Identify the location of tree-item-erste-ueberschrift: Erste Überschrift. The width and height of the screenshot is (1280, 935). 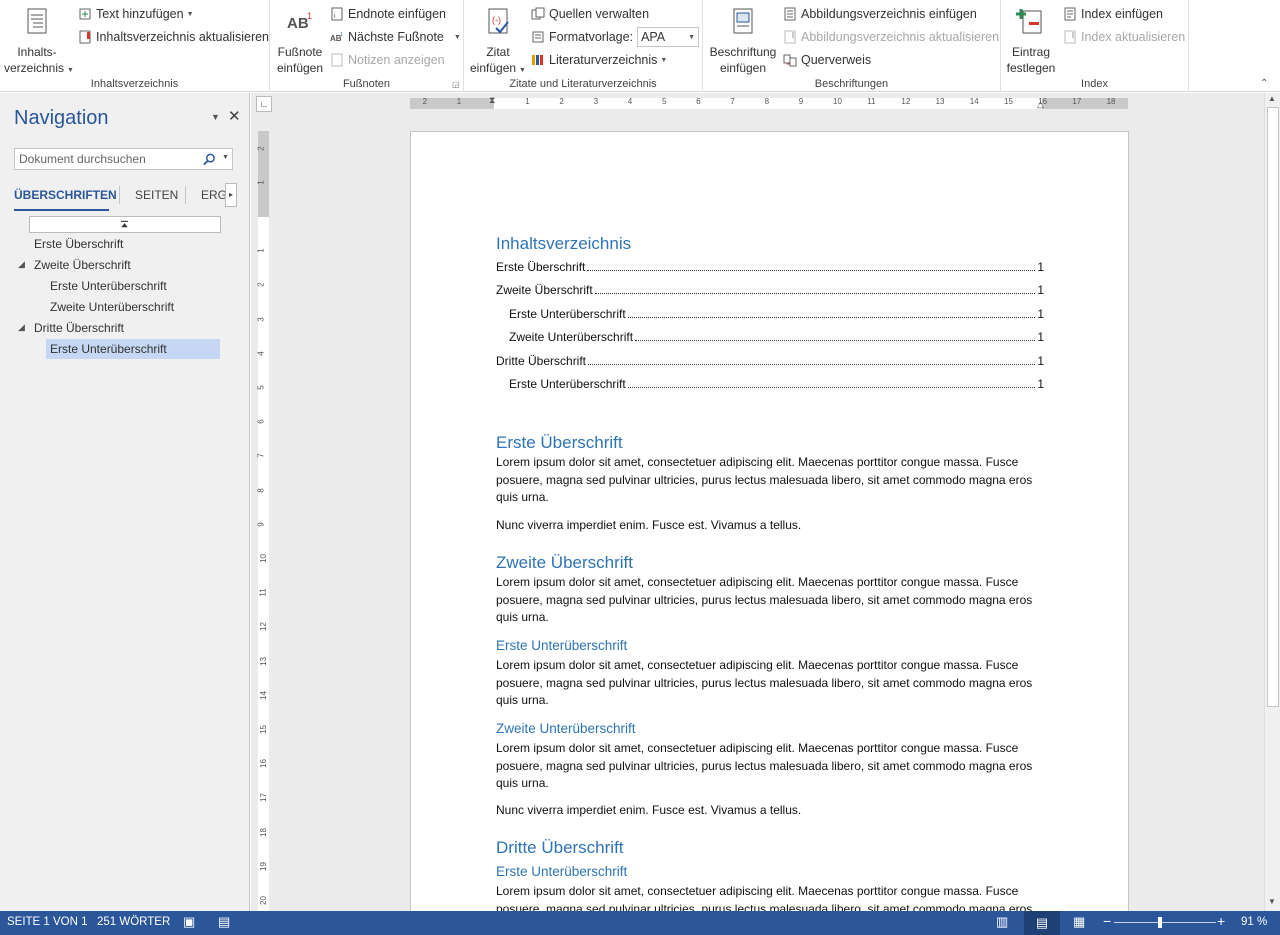
(127, 244).